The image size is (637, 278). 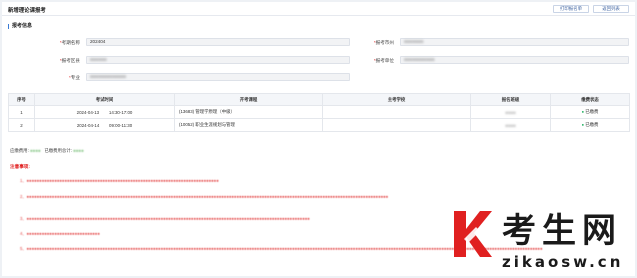 What do you see at coordinates (78, 150) in the screenshot?
I see `fee-paid-value: ●●●●` at bounding box center [78, 150].